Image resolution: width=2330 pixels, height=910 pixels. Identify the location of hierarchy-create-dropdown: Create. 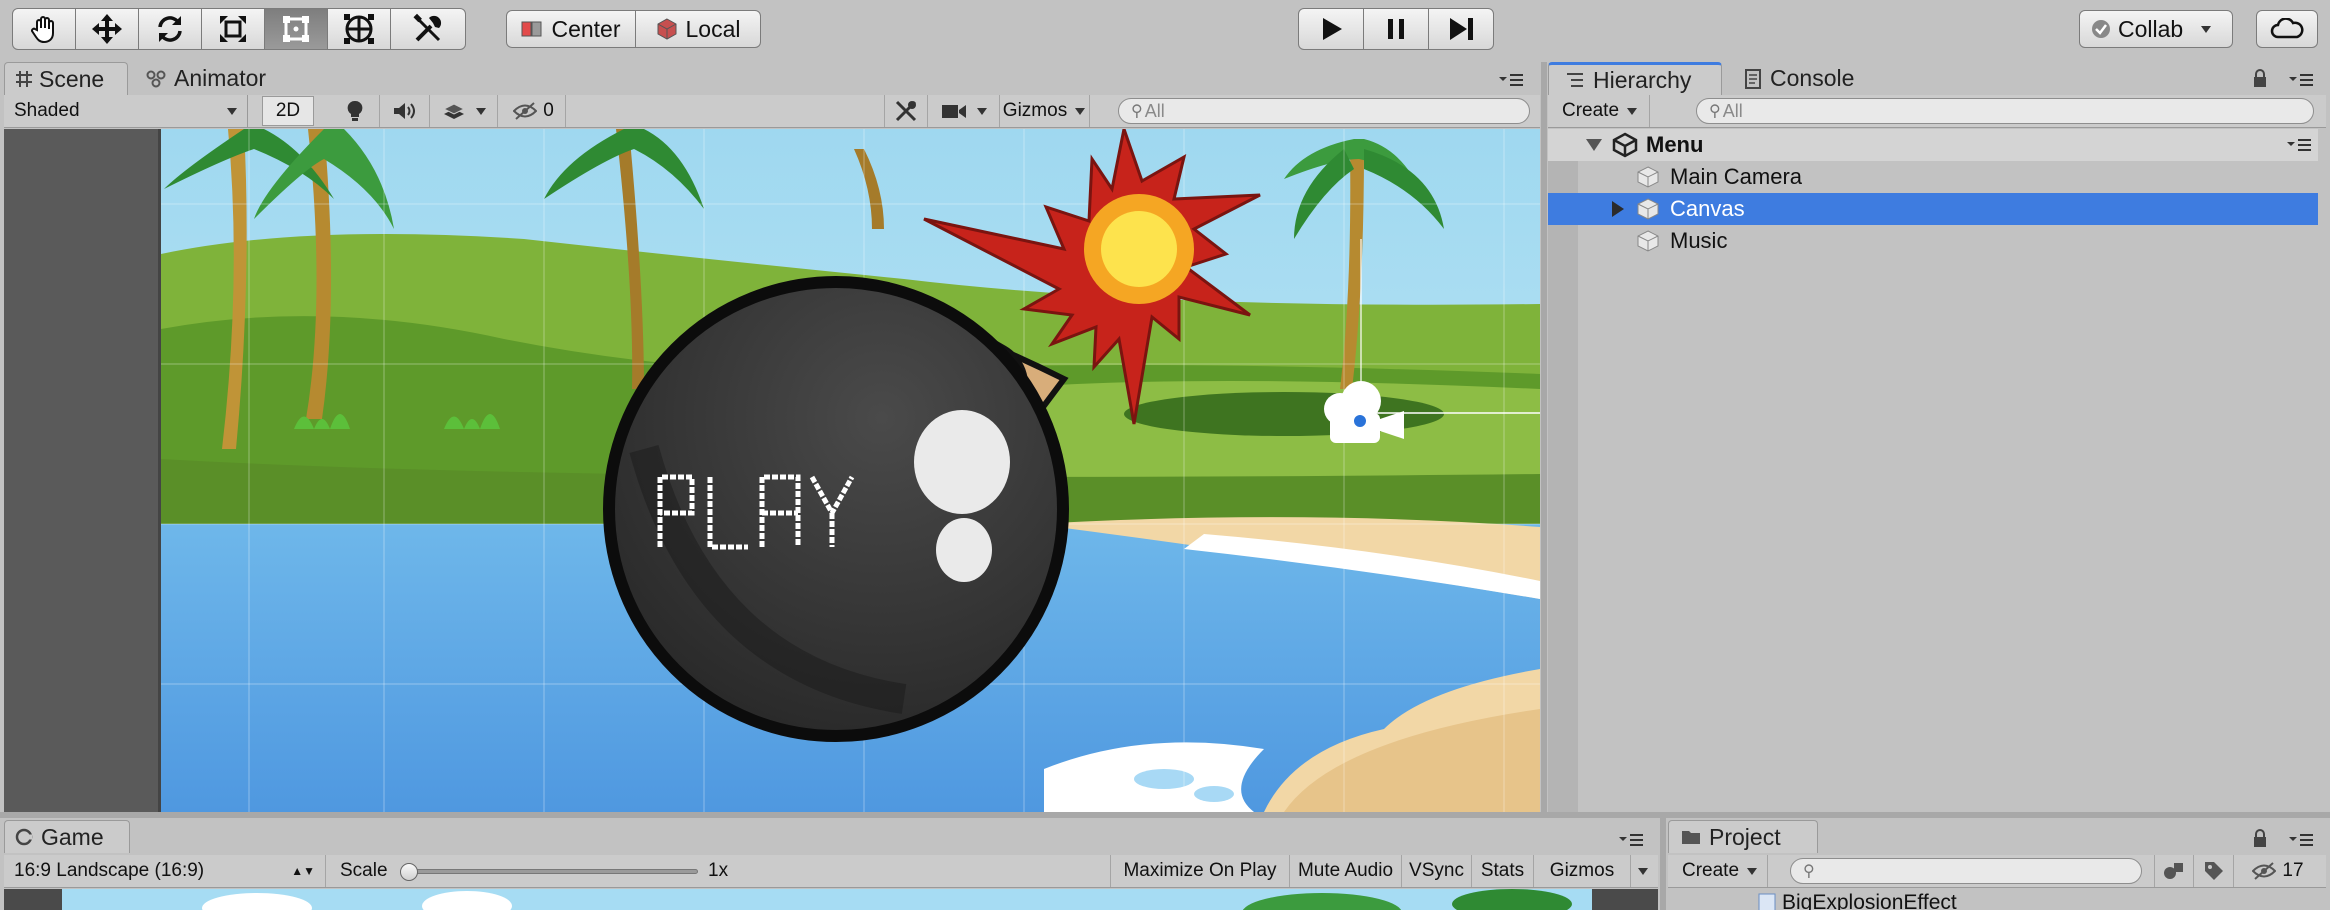
(1603, 111).